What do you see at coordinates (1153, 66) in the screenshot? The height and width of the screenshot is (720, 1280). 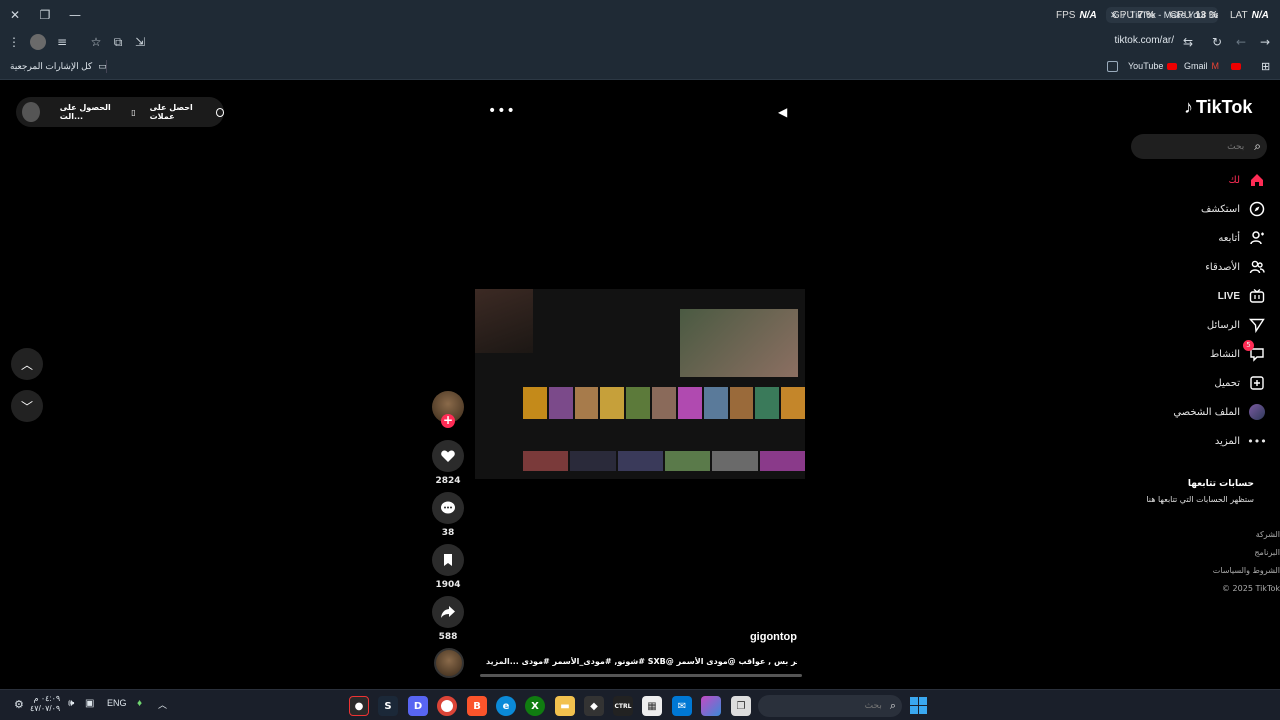 I see `youtube-bookmark: YouTube` at bounding box center [1153, 66].